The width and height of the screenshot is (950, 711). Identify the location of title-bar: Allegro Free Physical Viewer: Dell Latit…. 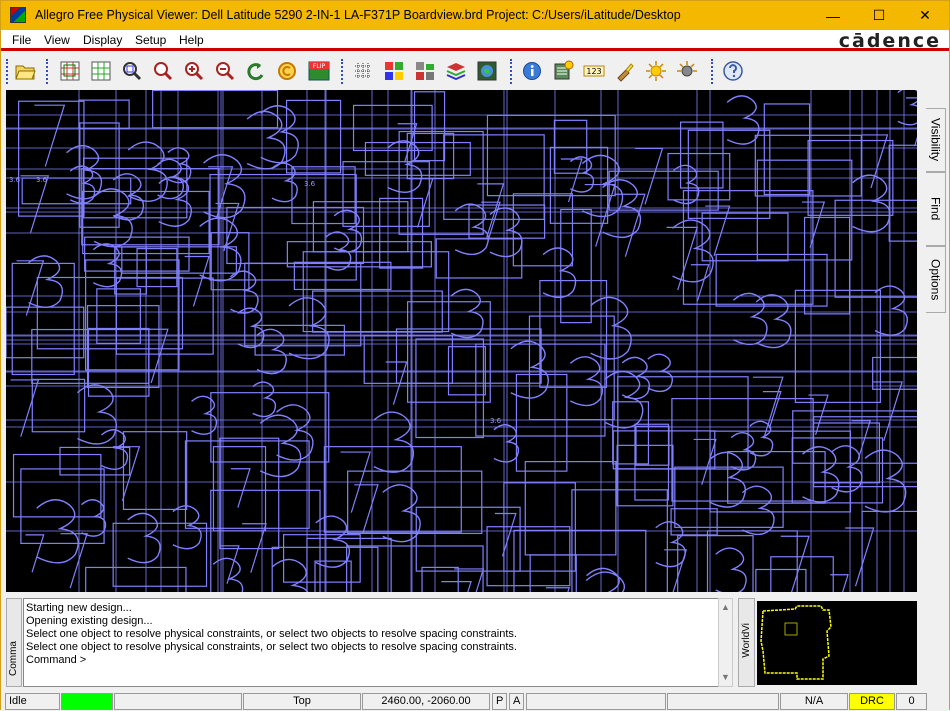
(475, 15).